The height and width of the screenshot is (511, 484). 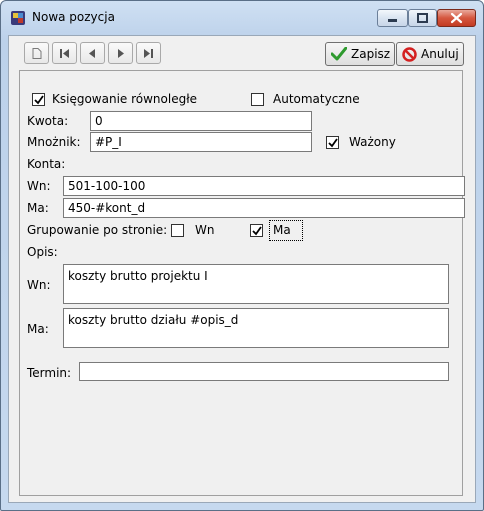 I want to click on opis-ma-label: Ma:, so click(x=38, y=329).